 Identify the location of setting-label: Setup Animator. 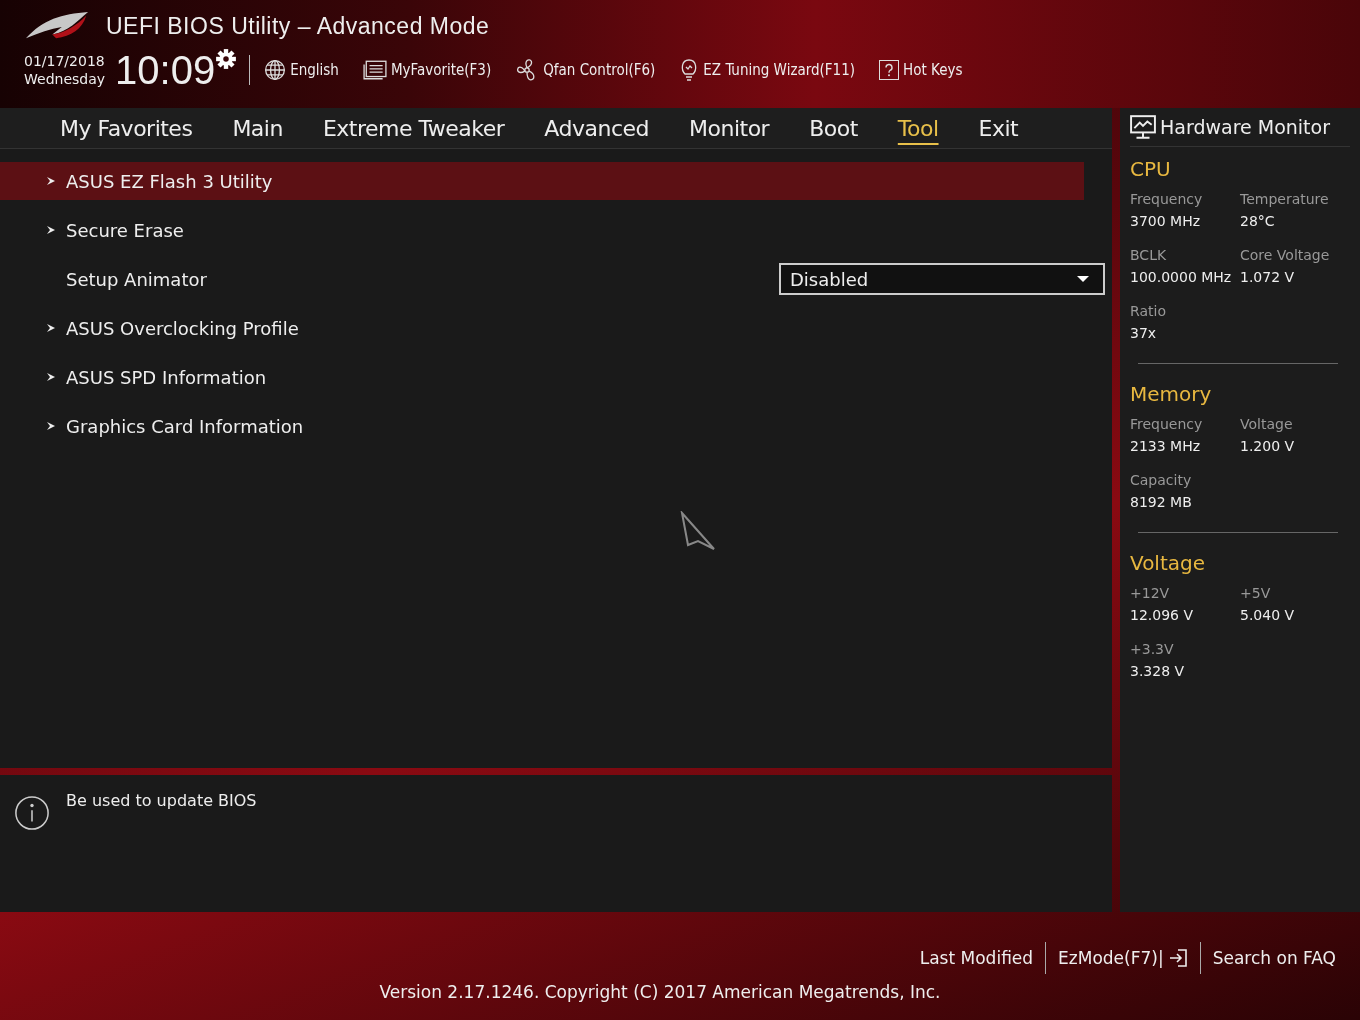
(136, 279).